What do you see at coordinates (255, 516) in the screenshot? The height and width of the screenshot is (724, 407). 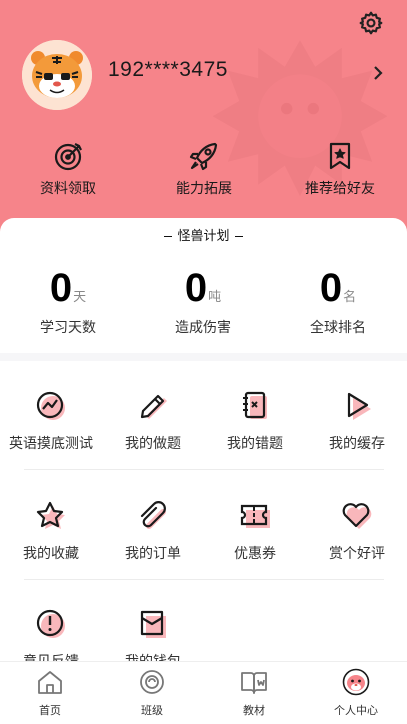 I see `ticket-icon` at bounding box center [255, 516].